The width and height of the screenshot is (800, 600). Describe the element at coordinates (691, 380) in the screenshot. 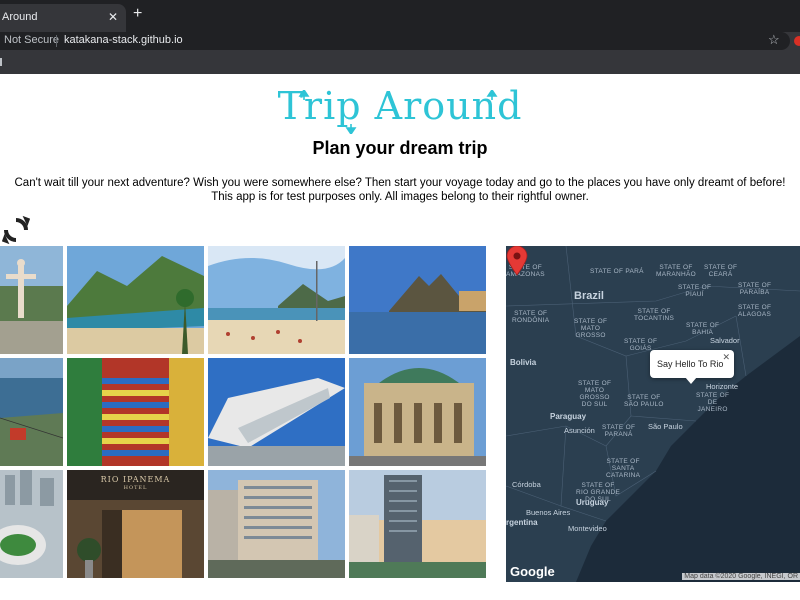

I see `info-window-tail` at that location.